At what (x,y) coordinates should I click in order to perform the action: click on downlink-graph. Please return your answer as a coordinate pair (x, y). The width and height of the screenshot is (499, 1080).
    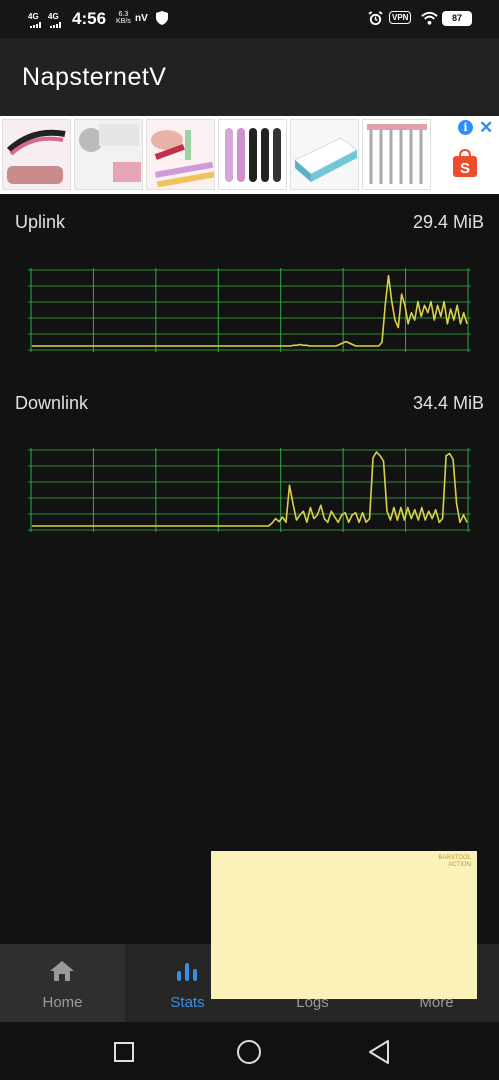
    Looking at the image, I should click on (249, 490).